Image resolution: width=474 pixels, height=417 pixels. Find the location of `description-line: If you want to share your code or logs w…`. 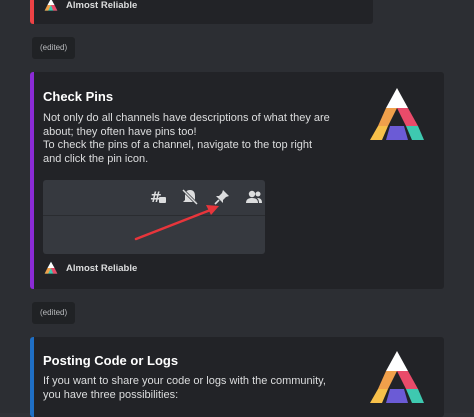

description-line: If you want to share your code or logs w… is located at coordinates (184, 381).